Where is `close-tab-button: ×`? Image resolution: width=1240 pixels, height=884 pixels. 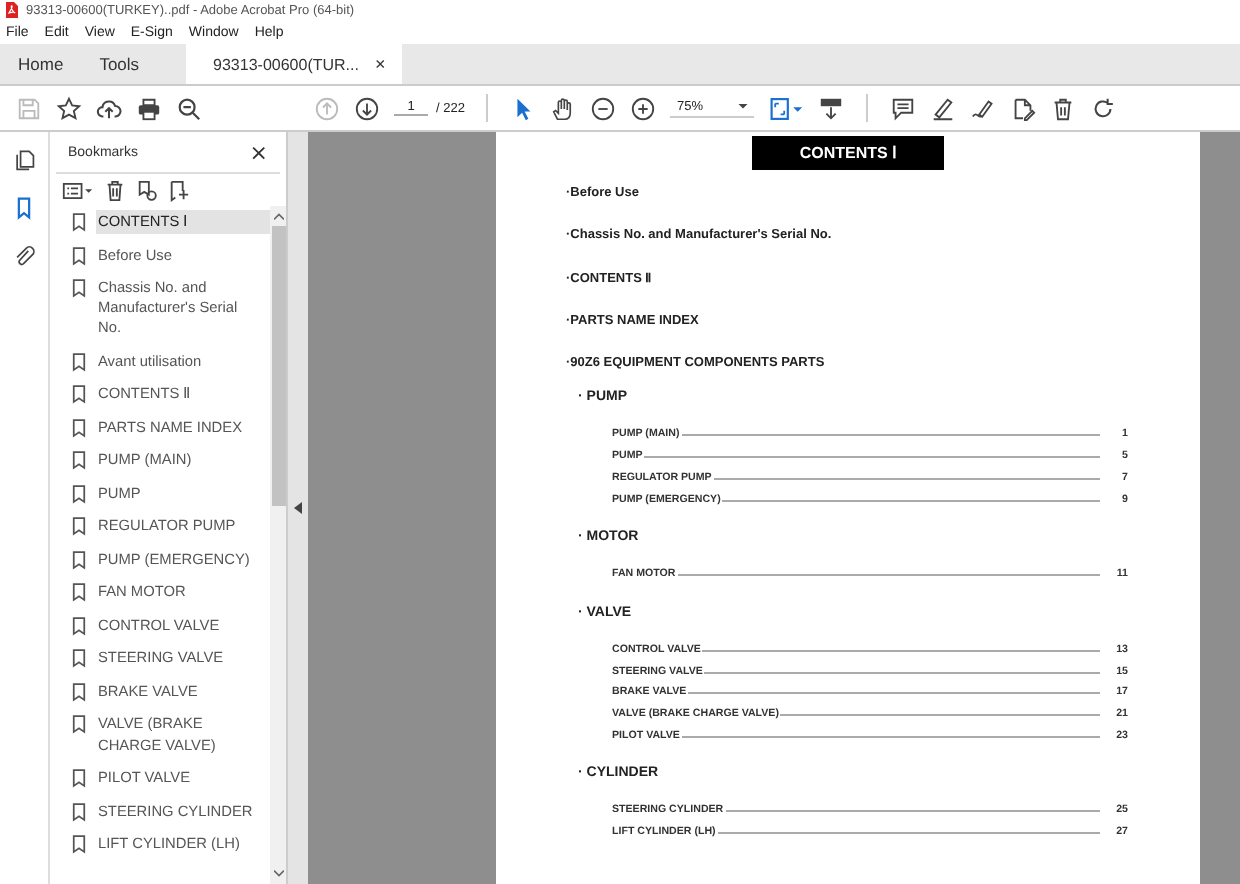
close-tab-button: × is located at coordinates (380, 64).